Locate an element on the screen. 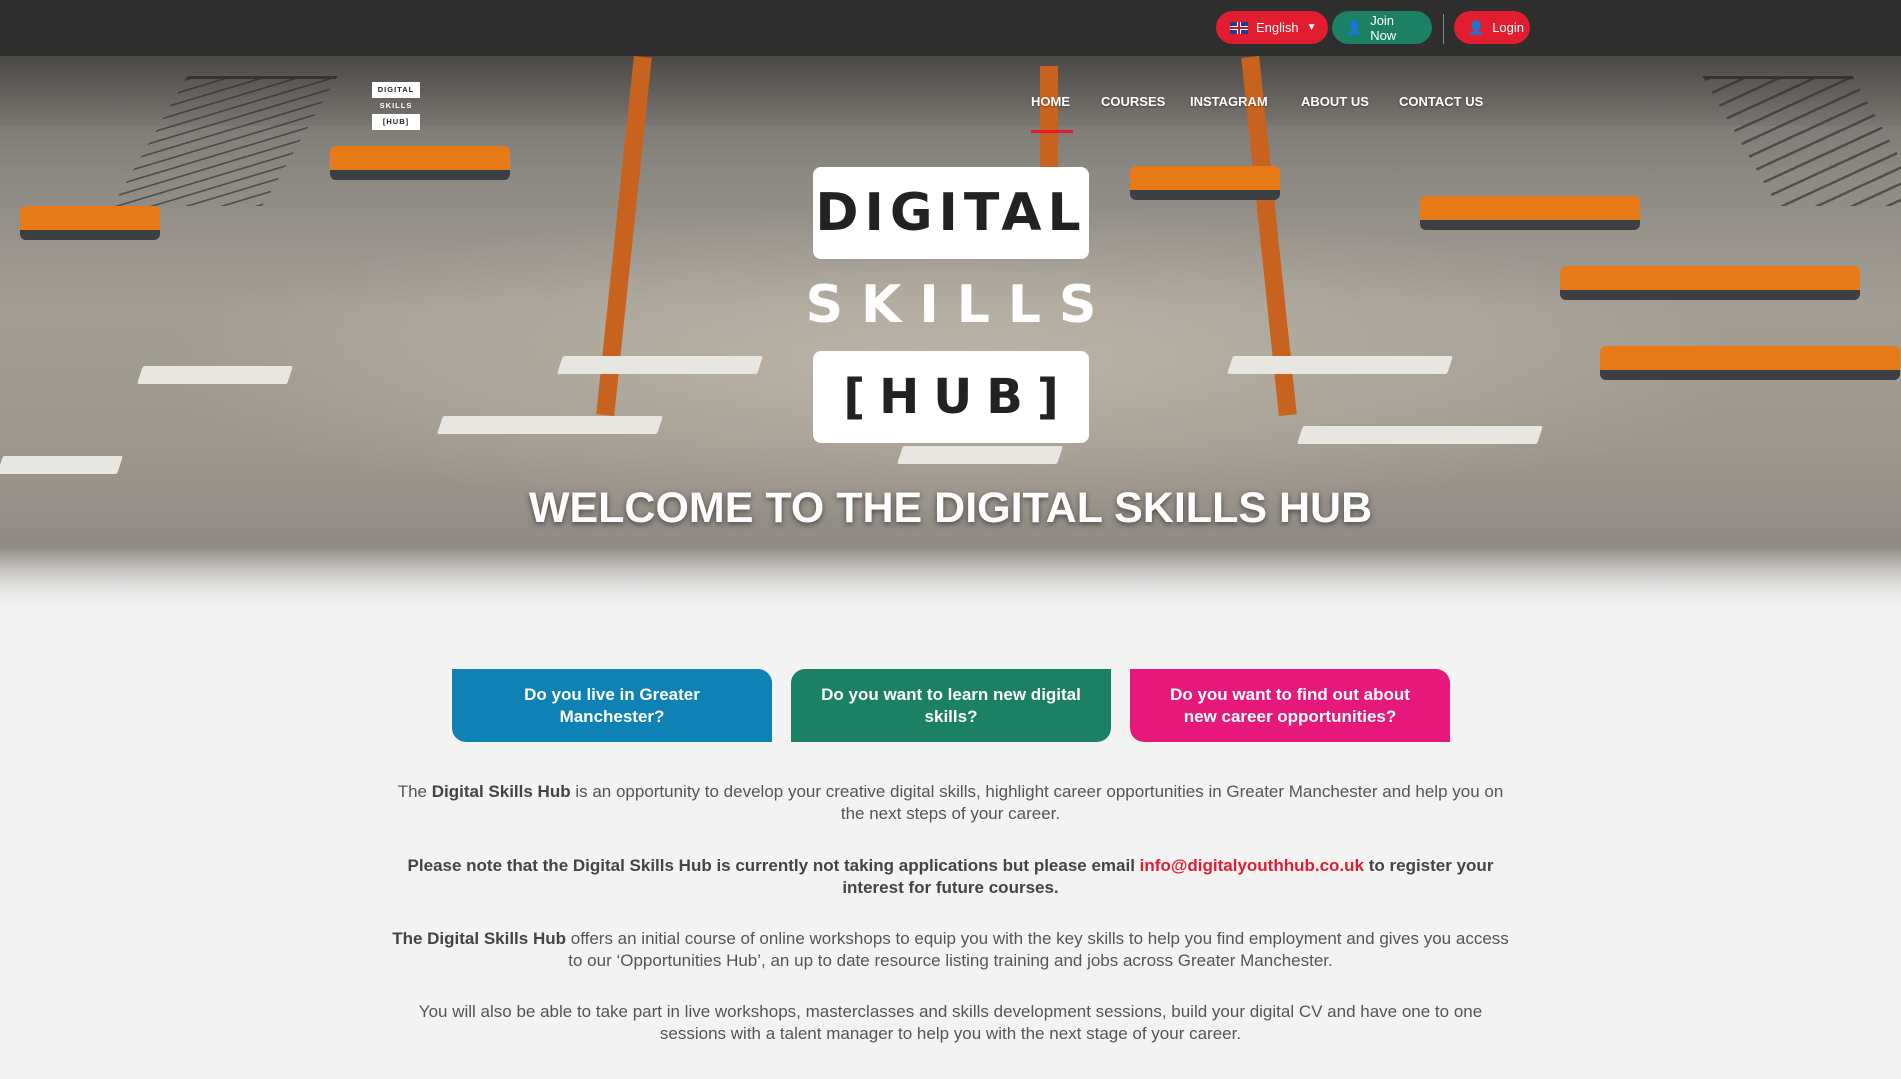  course-bold: The Digital Skills Hub is located at coordinates (479, 938).